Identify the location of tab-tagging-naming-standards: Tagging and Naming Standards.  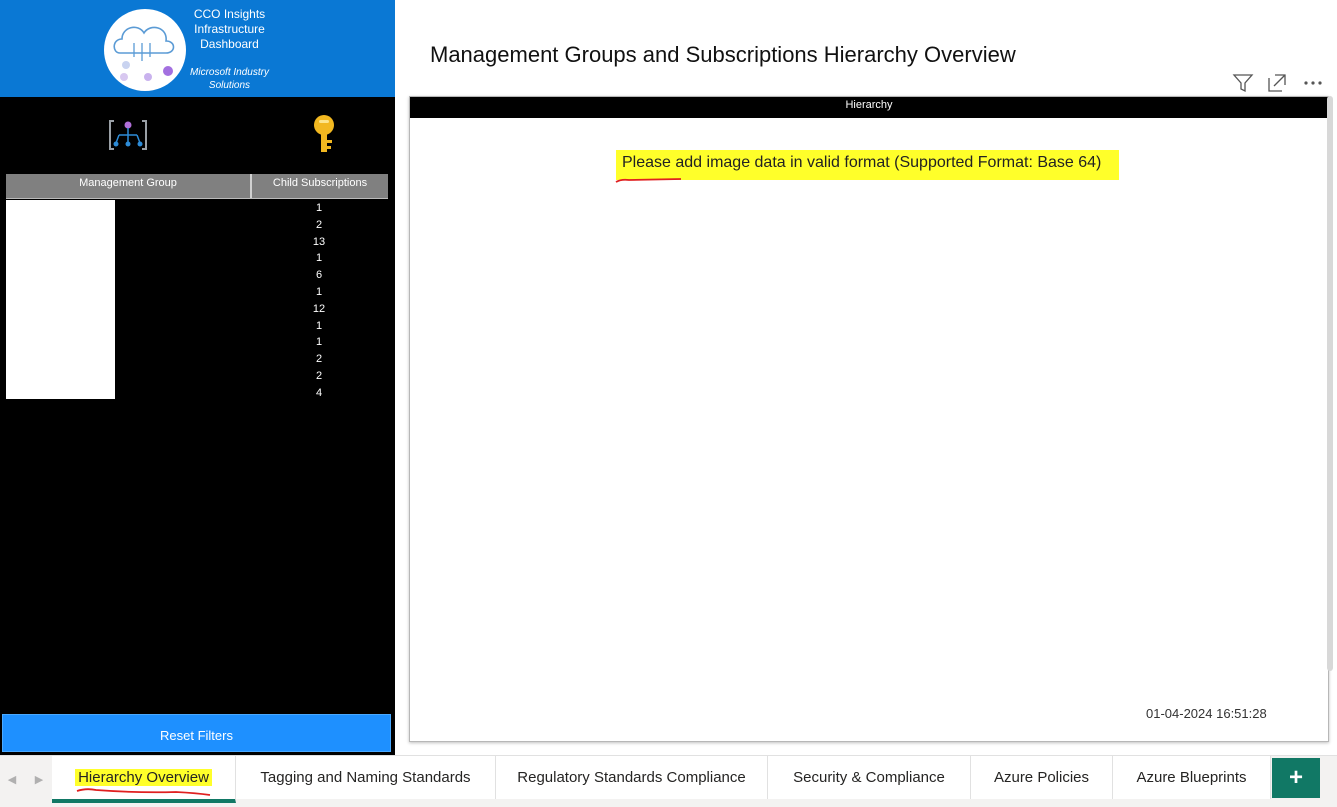
(366, 777).